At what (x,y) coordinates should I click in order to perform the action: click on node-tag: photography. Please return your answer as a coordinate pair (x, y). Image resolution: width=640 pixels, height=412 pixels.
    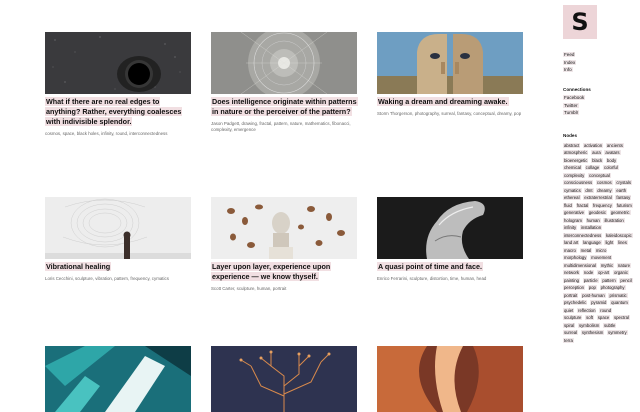
    Looking at the image, I should click on (612, 287).